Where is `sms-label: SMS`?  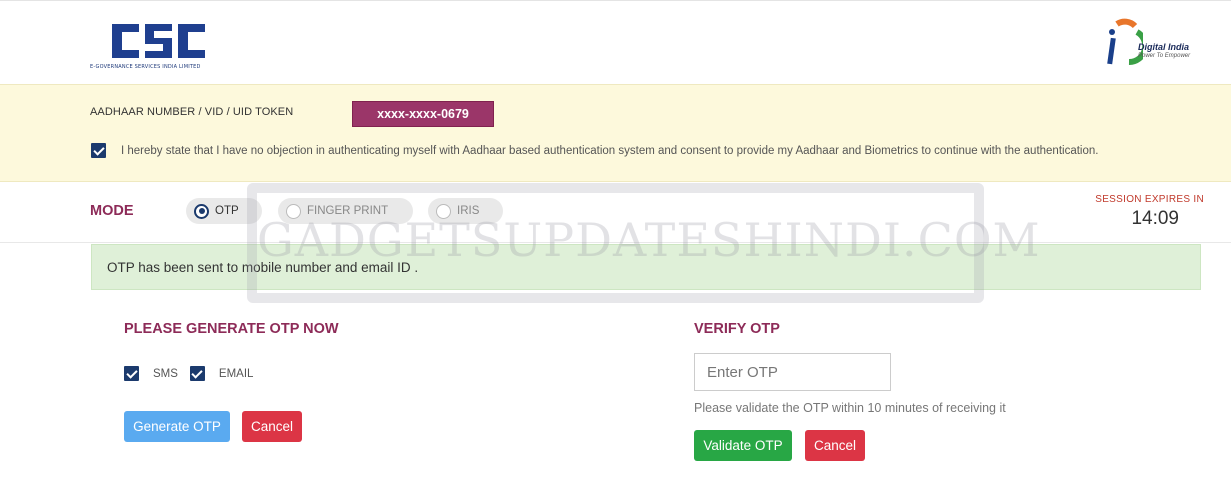
sms-label: SMS is located at coordinates (165, 373).